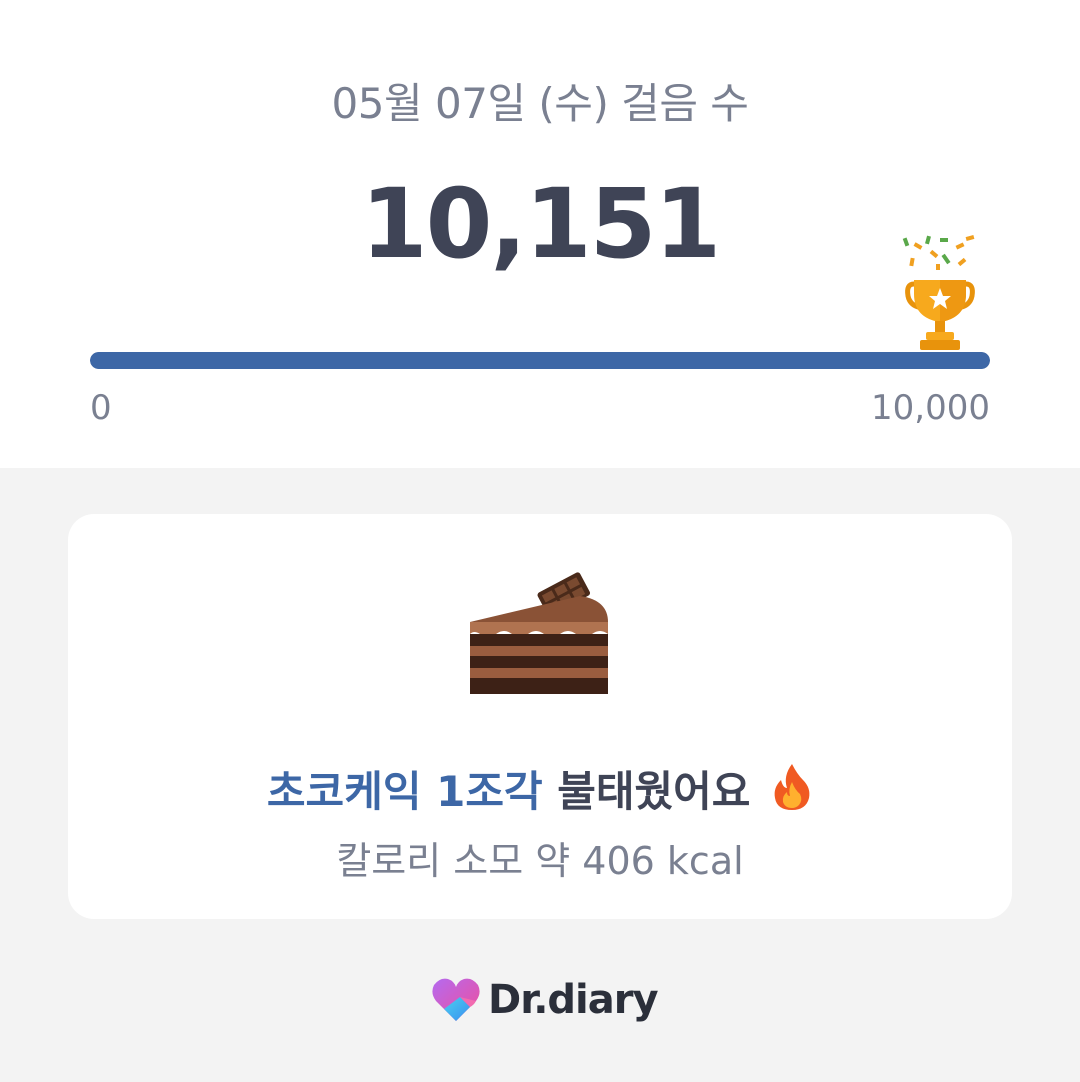 The height and width of the screenshot is (1082, 1080). Describe the element at coordinates (456, 999) in the screenshot. I see `heart-logo-icon` at that location.